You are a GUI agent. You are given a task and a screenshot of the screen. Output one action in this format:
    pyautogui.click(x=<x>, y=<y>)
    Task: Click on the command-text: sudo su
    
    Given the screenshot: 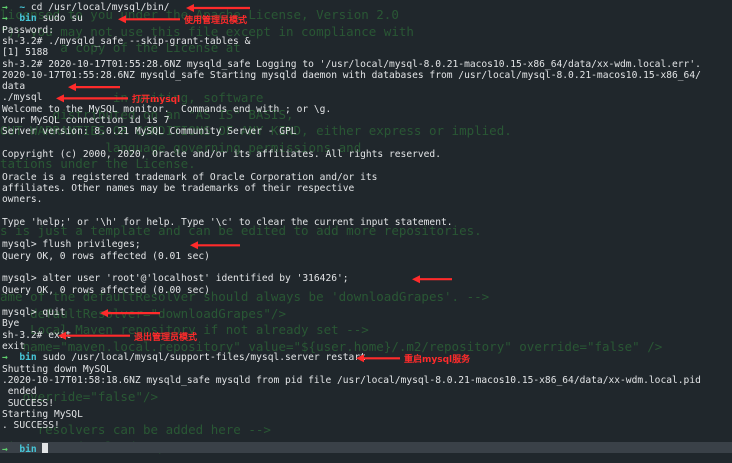 What is the action you would take?
    pyautogui.click(x=62, y=19)
    